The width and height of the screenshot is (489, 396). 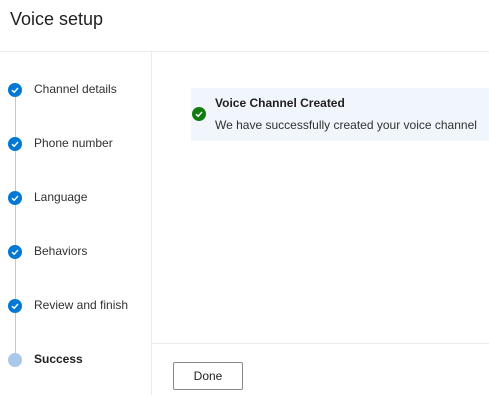 I want to click on done-button: Done, so click(x=208, y=376).